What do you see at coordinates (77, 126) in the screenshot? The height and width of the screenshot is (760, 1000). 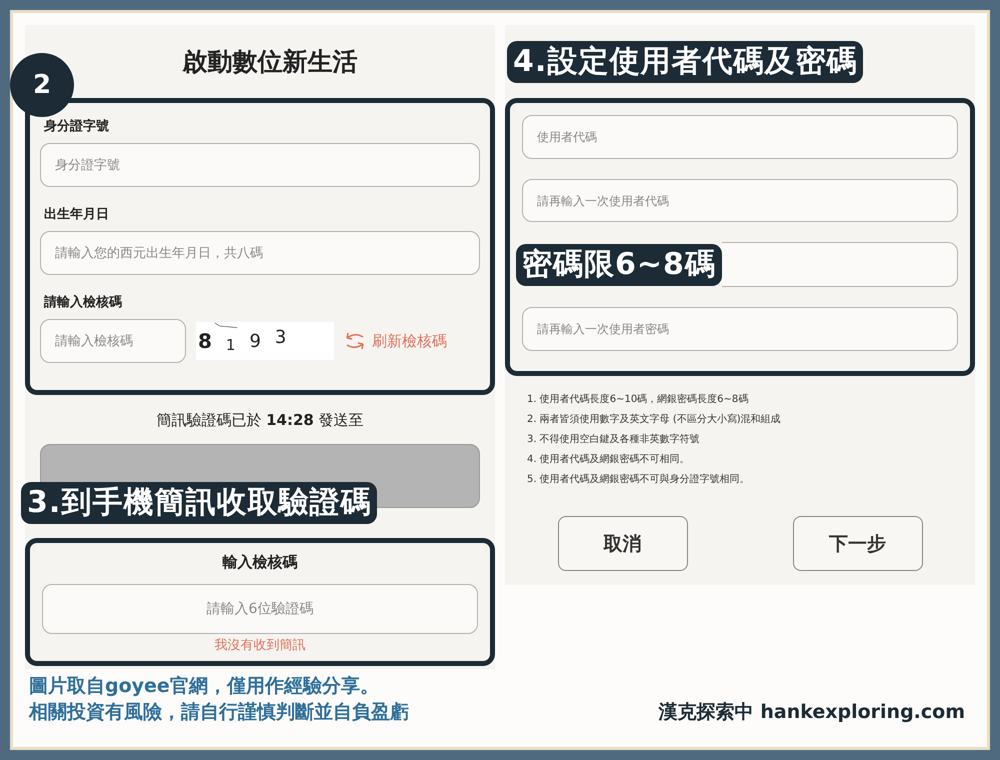 I see `field-label: 身分證字號` at bounding box center [77, 126].